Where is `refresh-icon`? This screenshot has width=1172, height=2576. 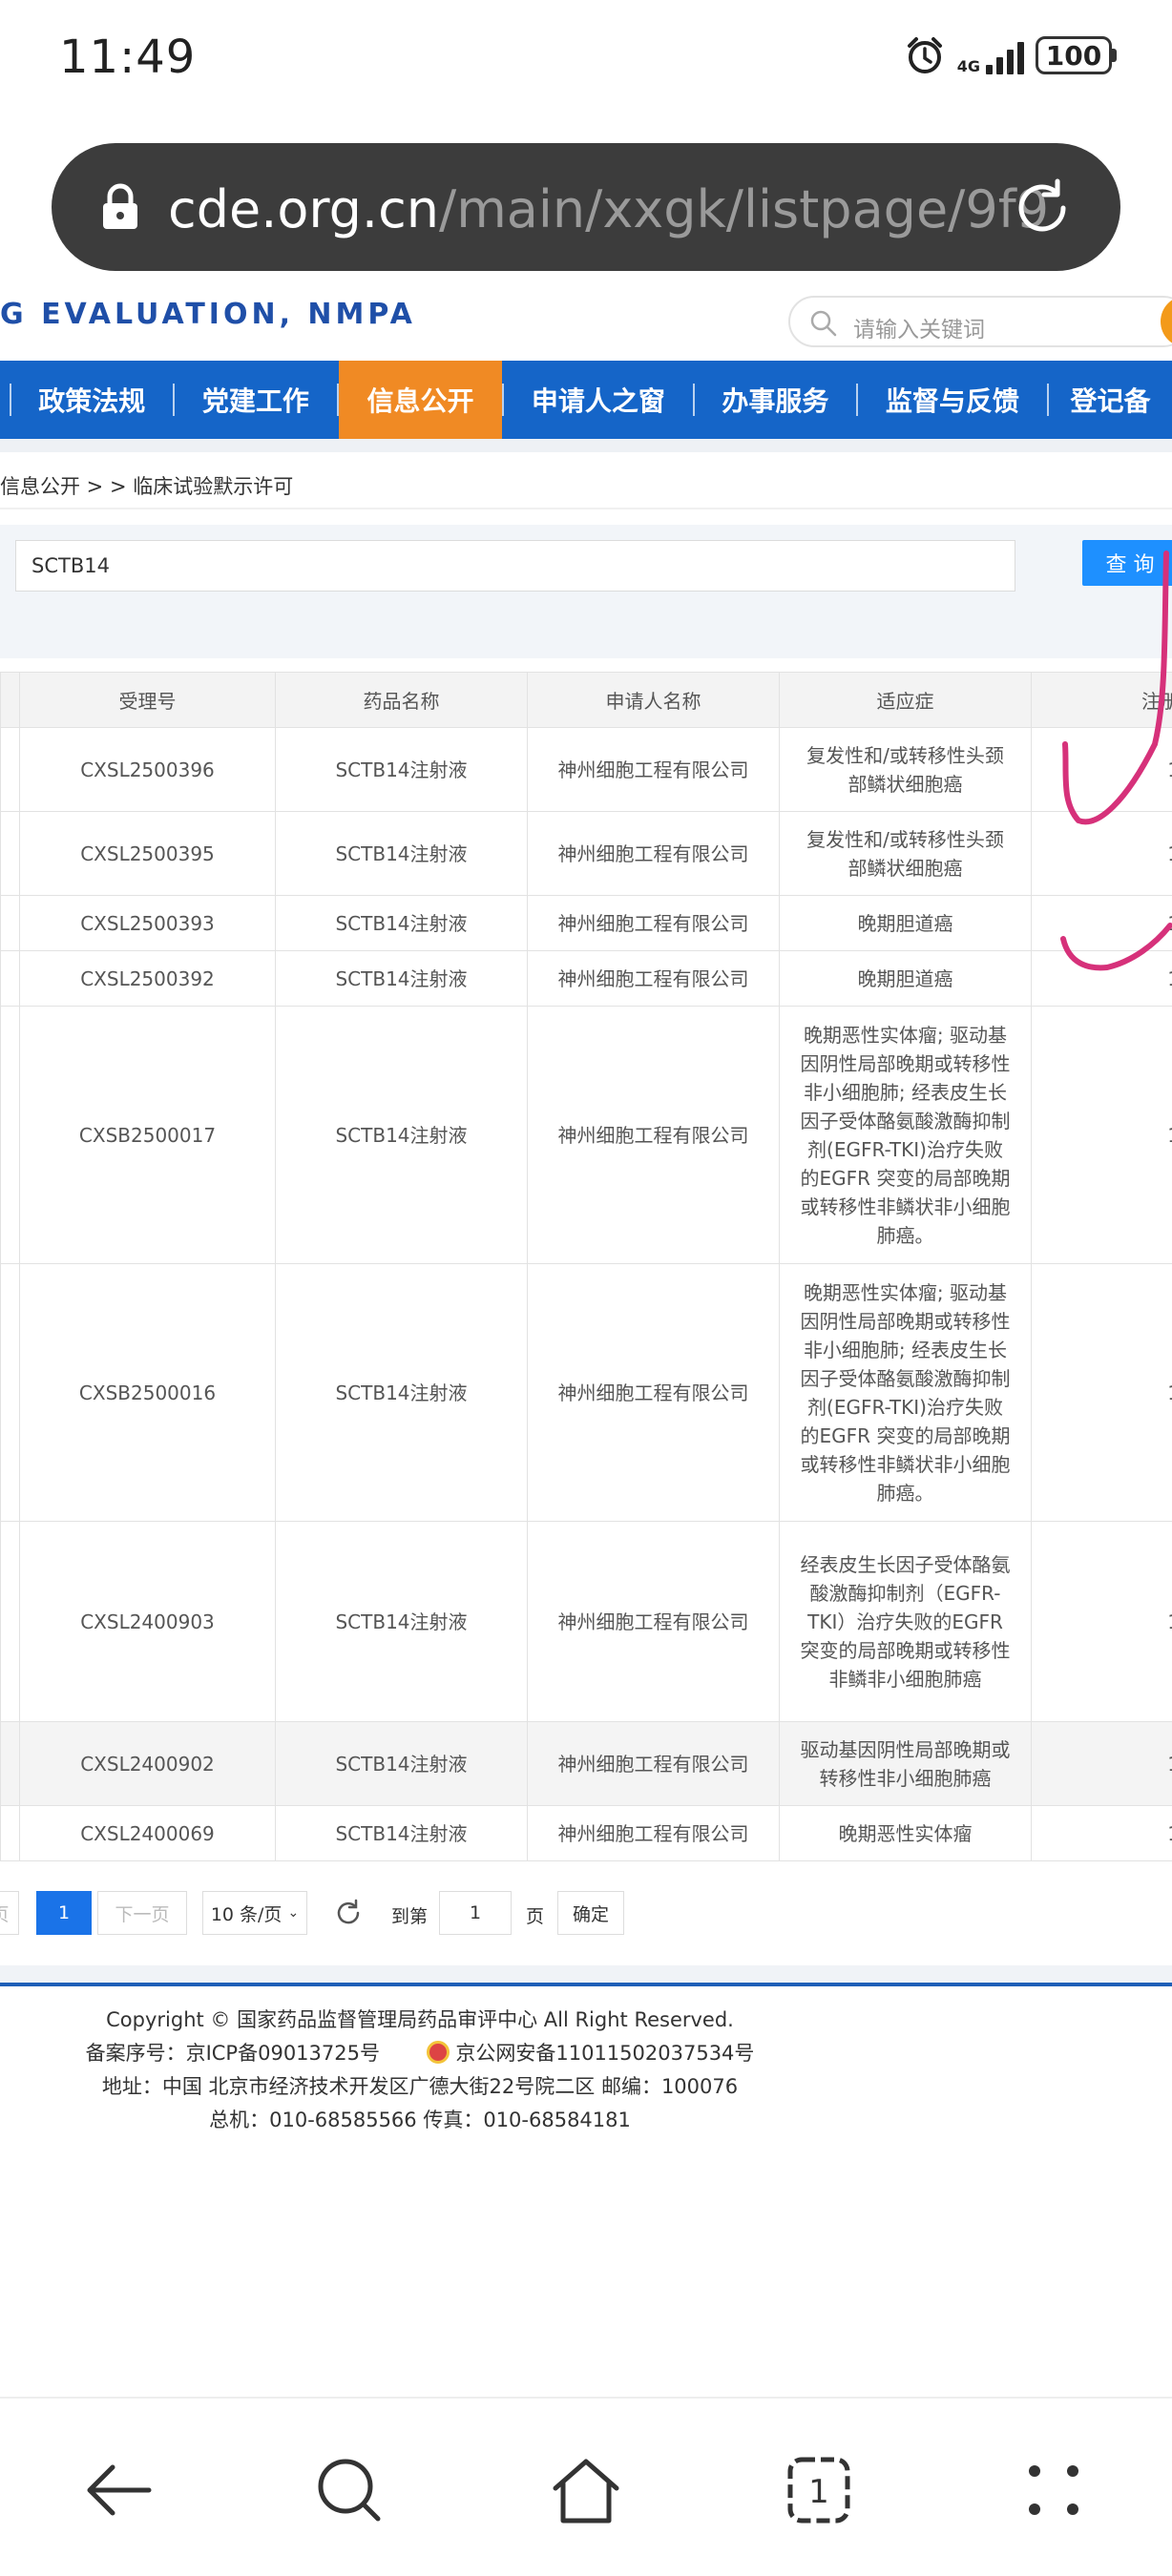 refresh-icon is located at coordinates (348, 1913).